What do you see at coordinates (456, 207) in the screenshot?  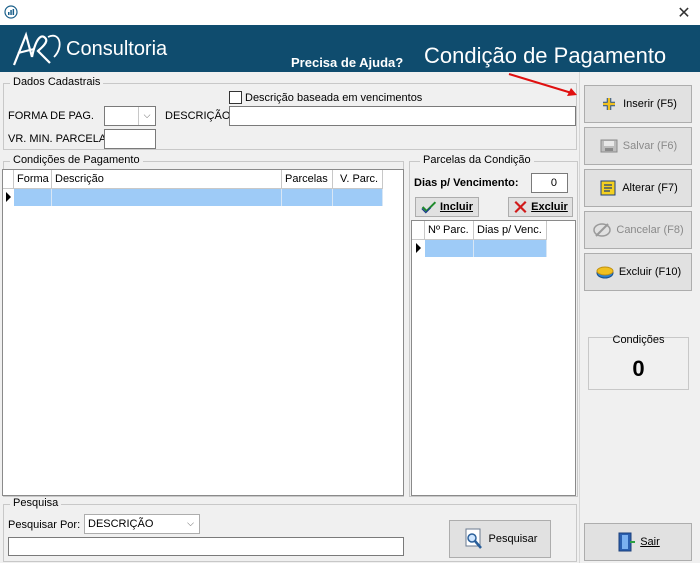 I see `incluir-label: Incluir` at bounding box center [456, 207].